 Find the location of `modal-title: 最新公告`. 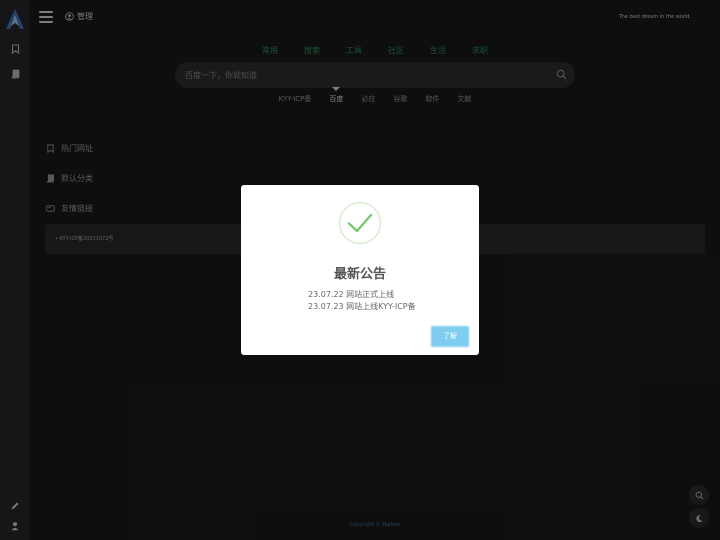

modal-title: 最新公告 is located at coordinates (359, 274).